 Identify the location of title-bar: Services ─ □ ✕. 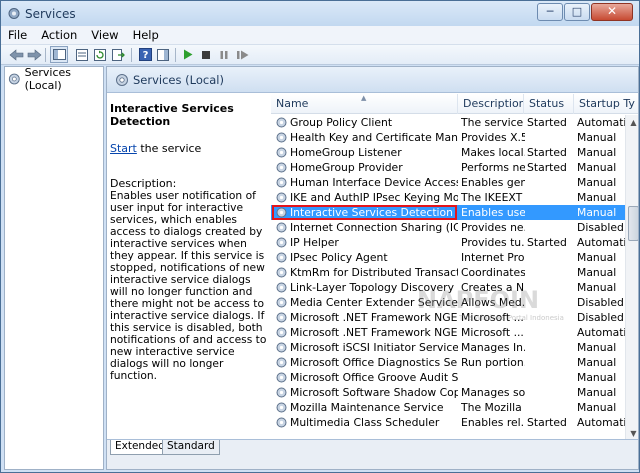
(320, 13).